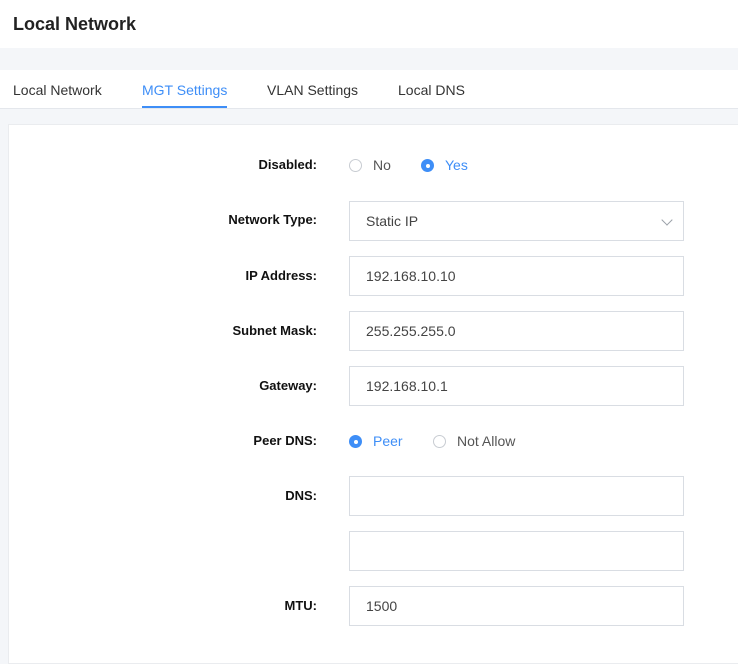  What do you see at coordinates (516, 276) in the screenshot?
I see `ip-address-input: 192.168.10.10` at bounding box center [516, 276].